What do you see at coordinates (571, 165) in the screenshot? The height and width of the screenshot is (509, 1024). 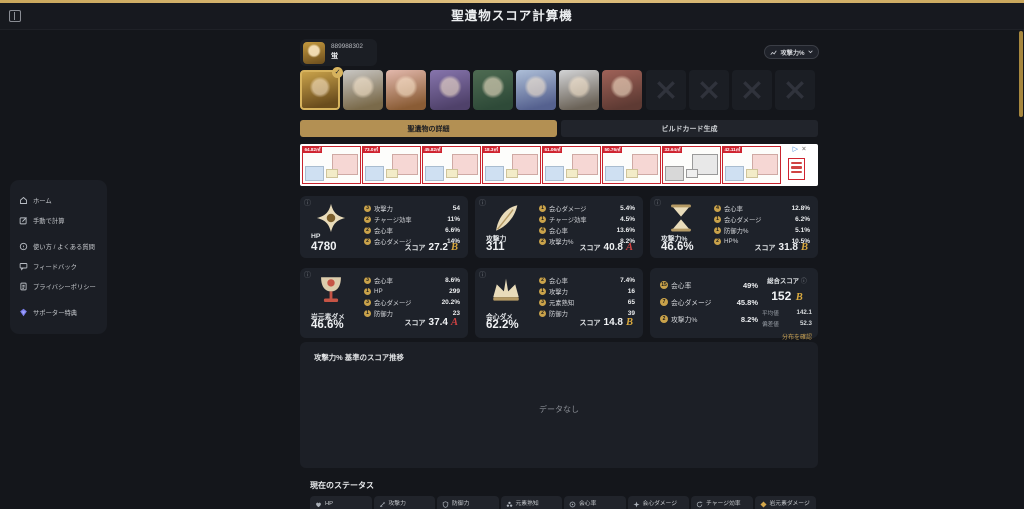 I see `ad-floorplan-tile: 61.06㎡` at bounding box center [571, 165].